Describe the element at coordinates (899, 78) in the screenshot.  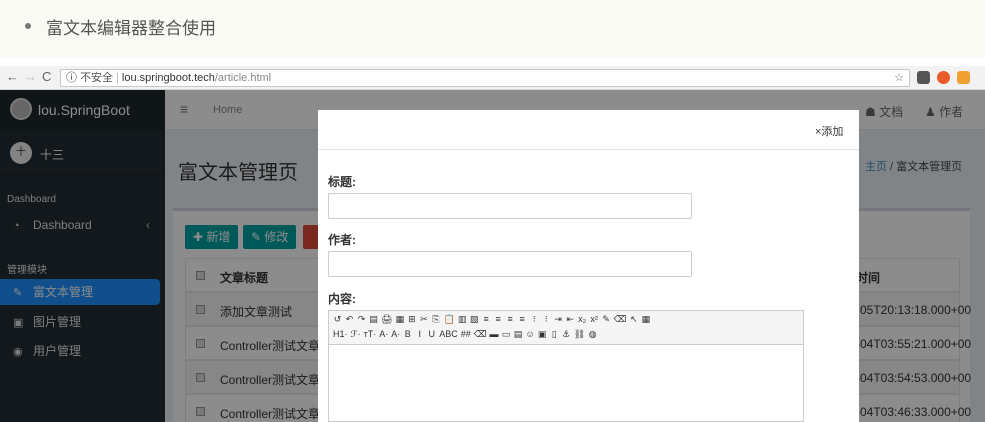
I see `bookmark-star-icon: ☆` at that location.